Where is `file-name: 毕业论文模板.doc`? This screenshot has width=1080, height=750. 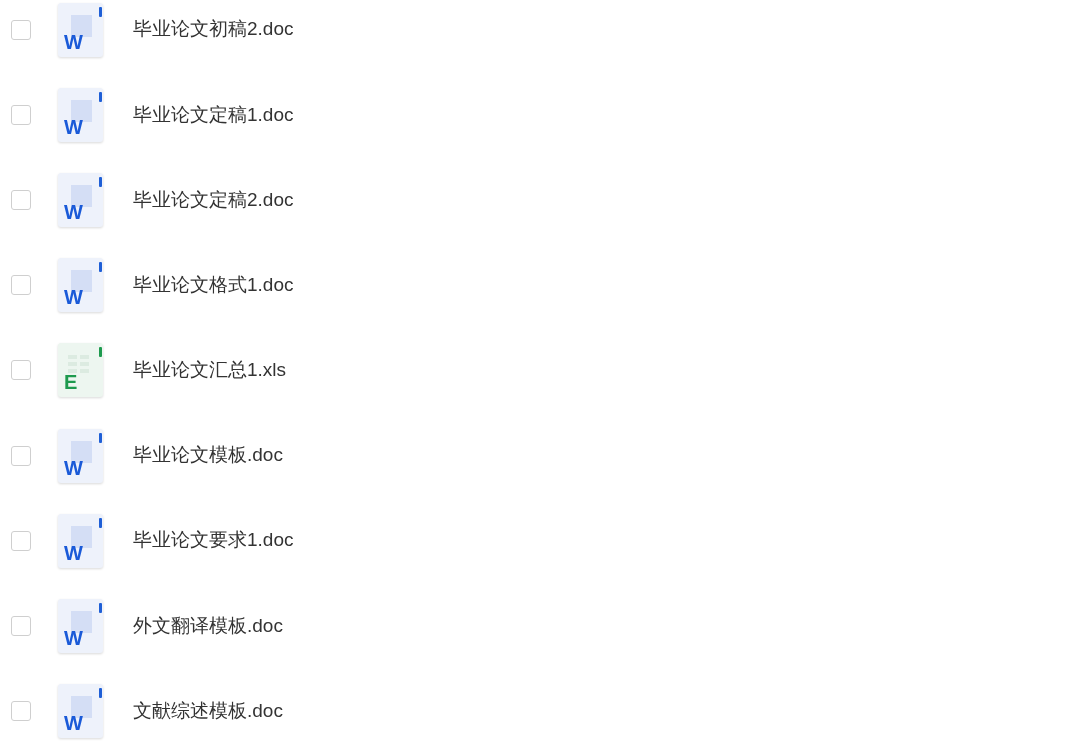
file-name: 毕业论文模板.doc is located at coordinates (208, 455).